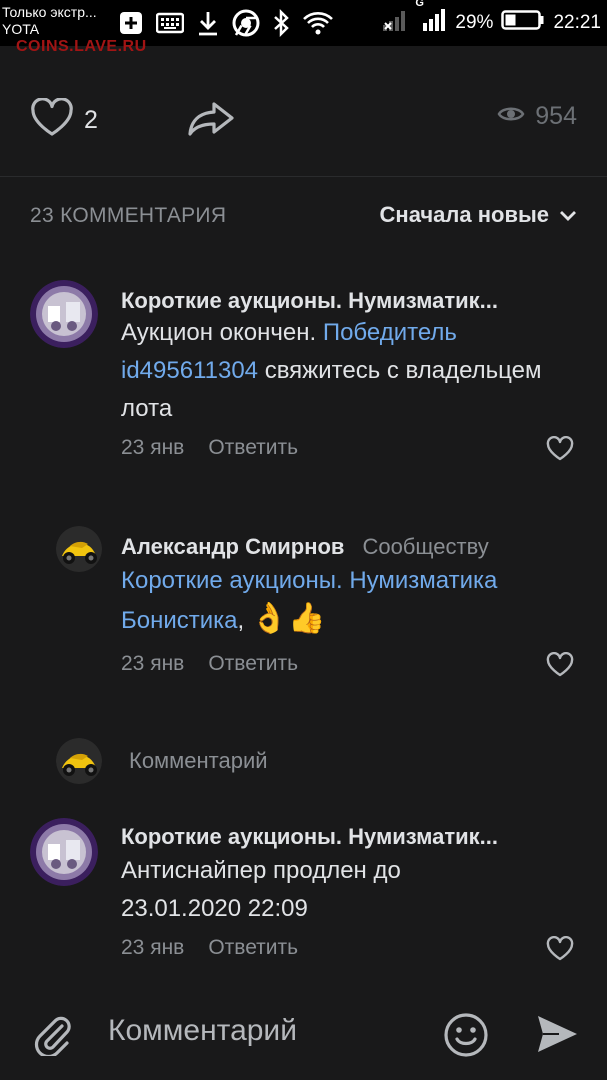  I want to click on chrome-icon, so click(246, 23).